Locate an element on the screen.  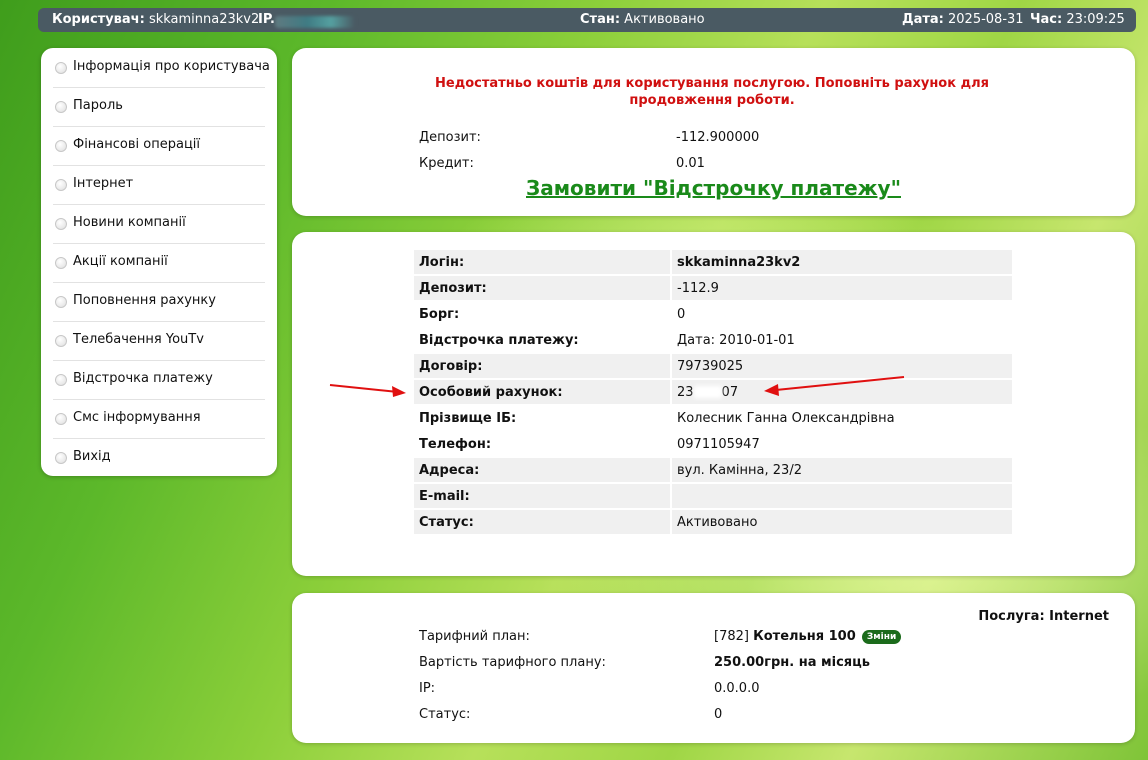
annotation-arrows is located at coordinates (617, 386).